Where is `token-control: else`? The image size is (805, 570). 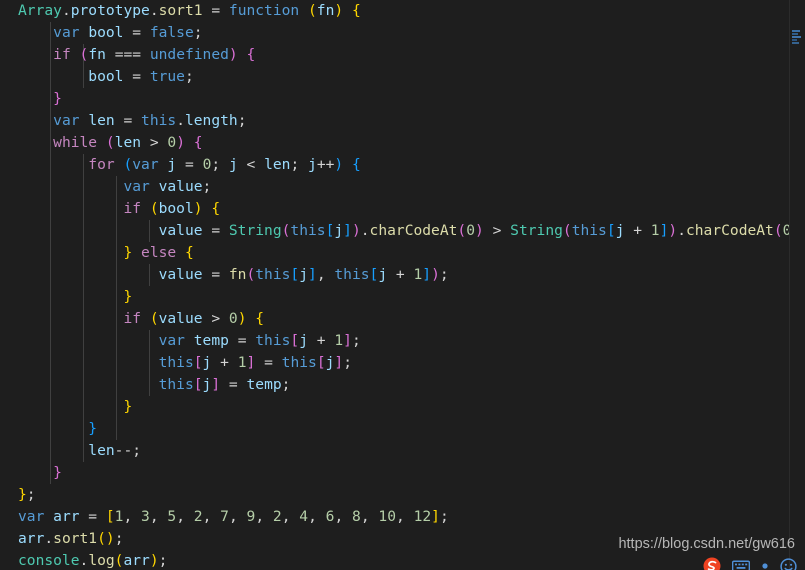 token-control: else is located at coordinates (159, 252).